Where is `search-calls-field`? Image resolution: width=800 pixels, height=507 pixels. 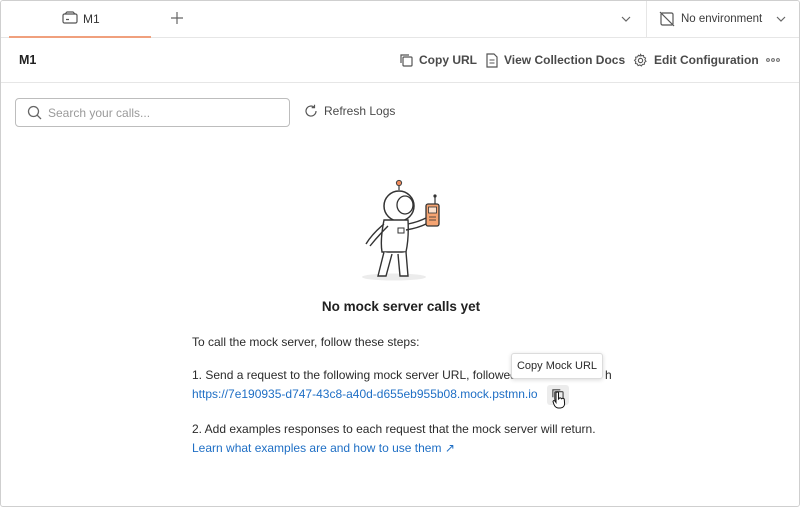
search-calls-field is located at coordinates (152, 112).